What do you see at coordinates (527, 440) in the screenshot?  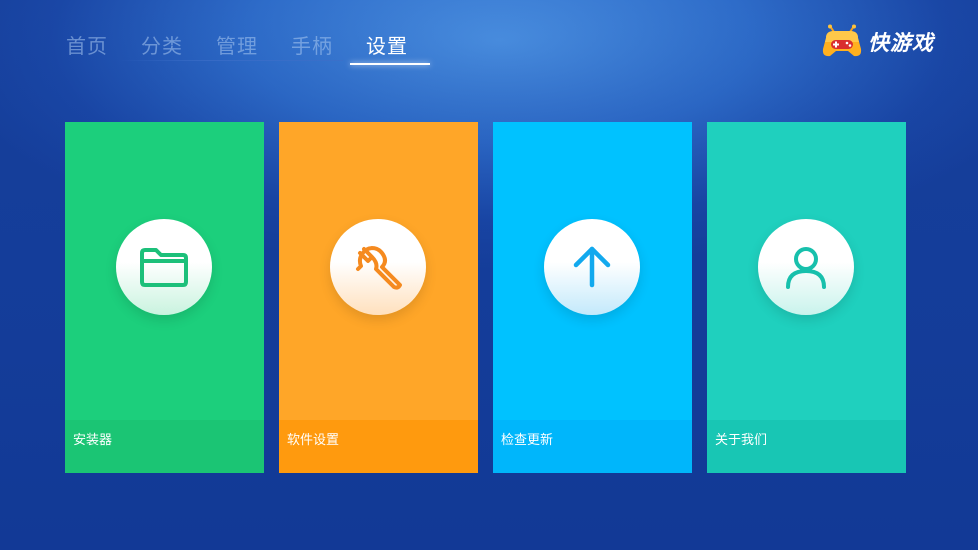 I see `tile-label: 检查更新` at bounding box center [527, 440].